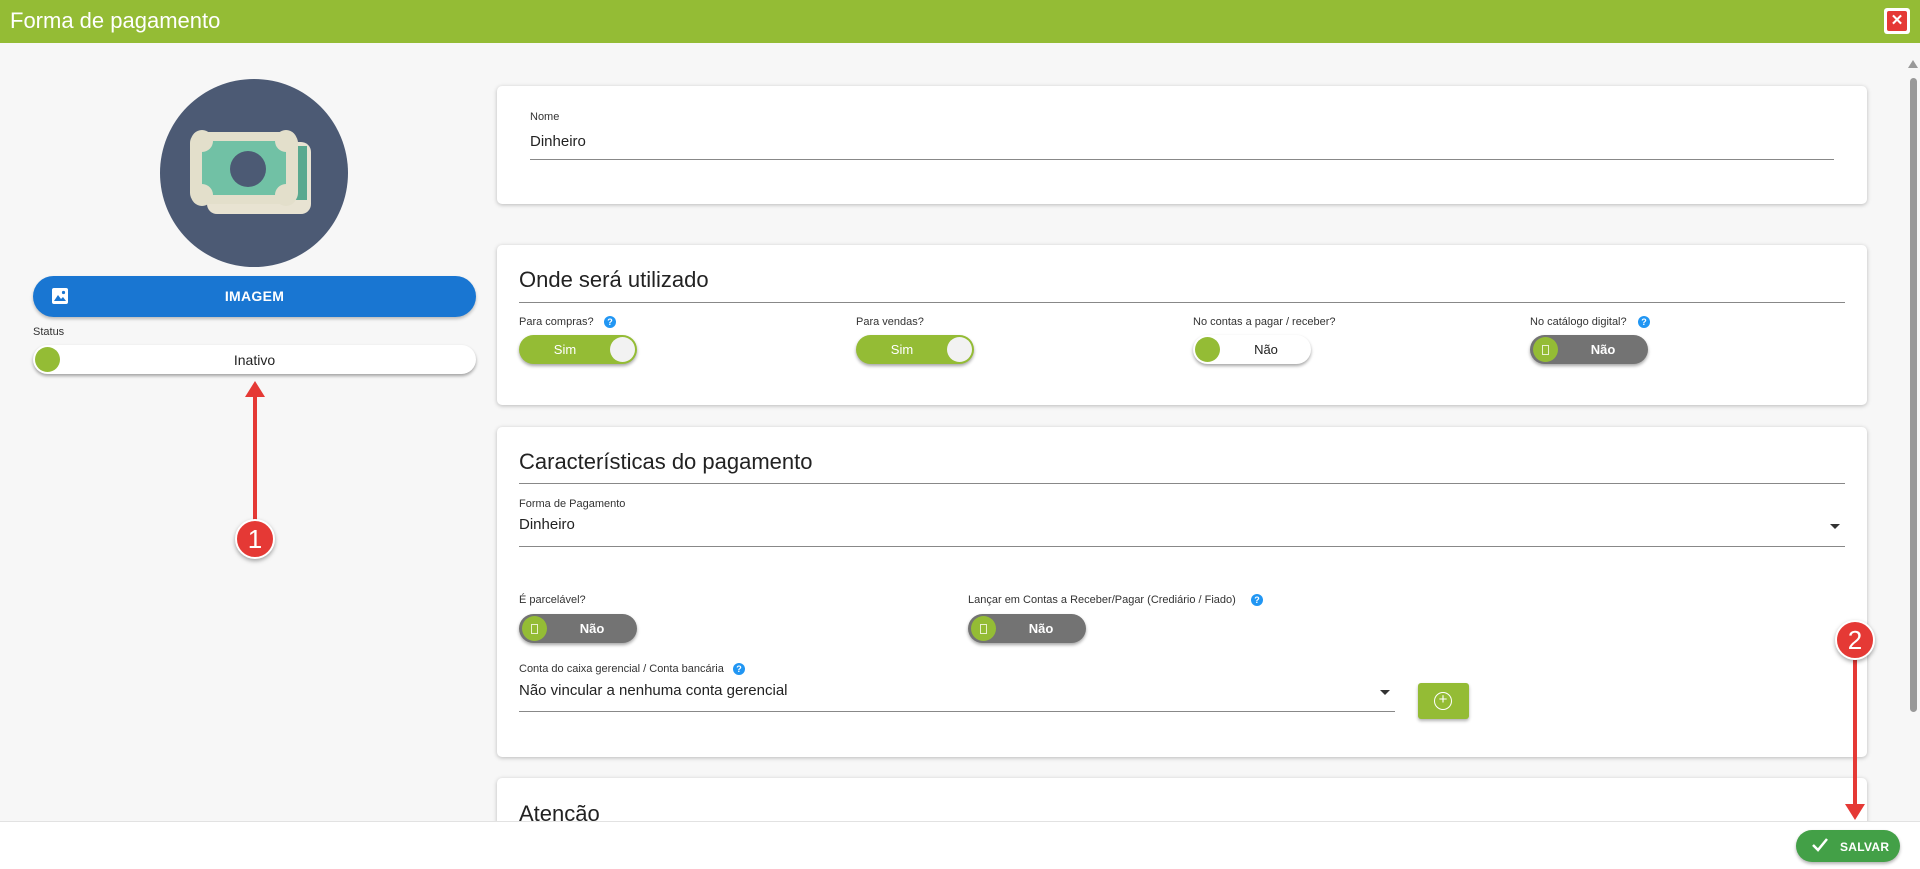 This screenshot has height=869, width=1920. Describe the element at coordinates (1855, 640) in the screenshot. I see `annotation-badge-2: 2` at that location.